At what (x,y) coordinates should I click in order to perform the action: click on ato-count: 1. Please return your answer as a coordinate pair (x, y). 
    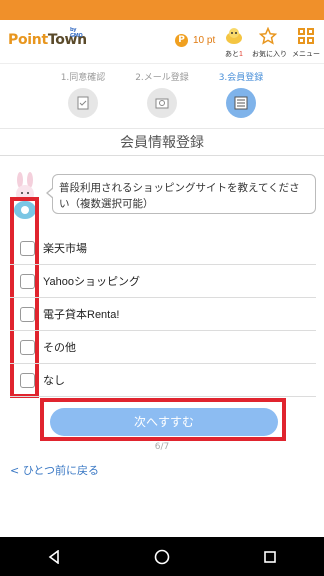
    Looking at the image, I should click on (241, 54).